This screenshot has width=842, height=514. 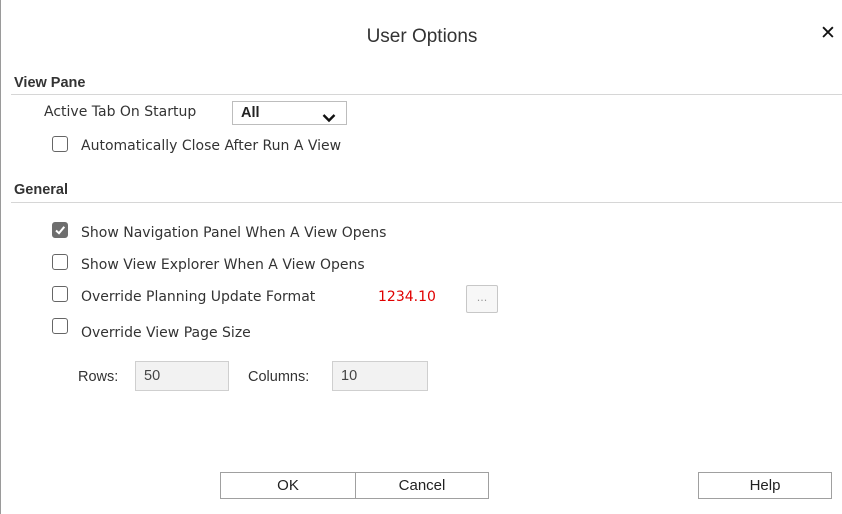 I want to click on show-nav-label: Show Navigation Panel When A View Opens, so click(x=234, y=233).